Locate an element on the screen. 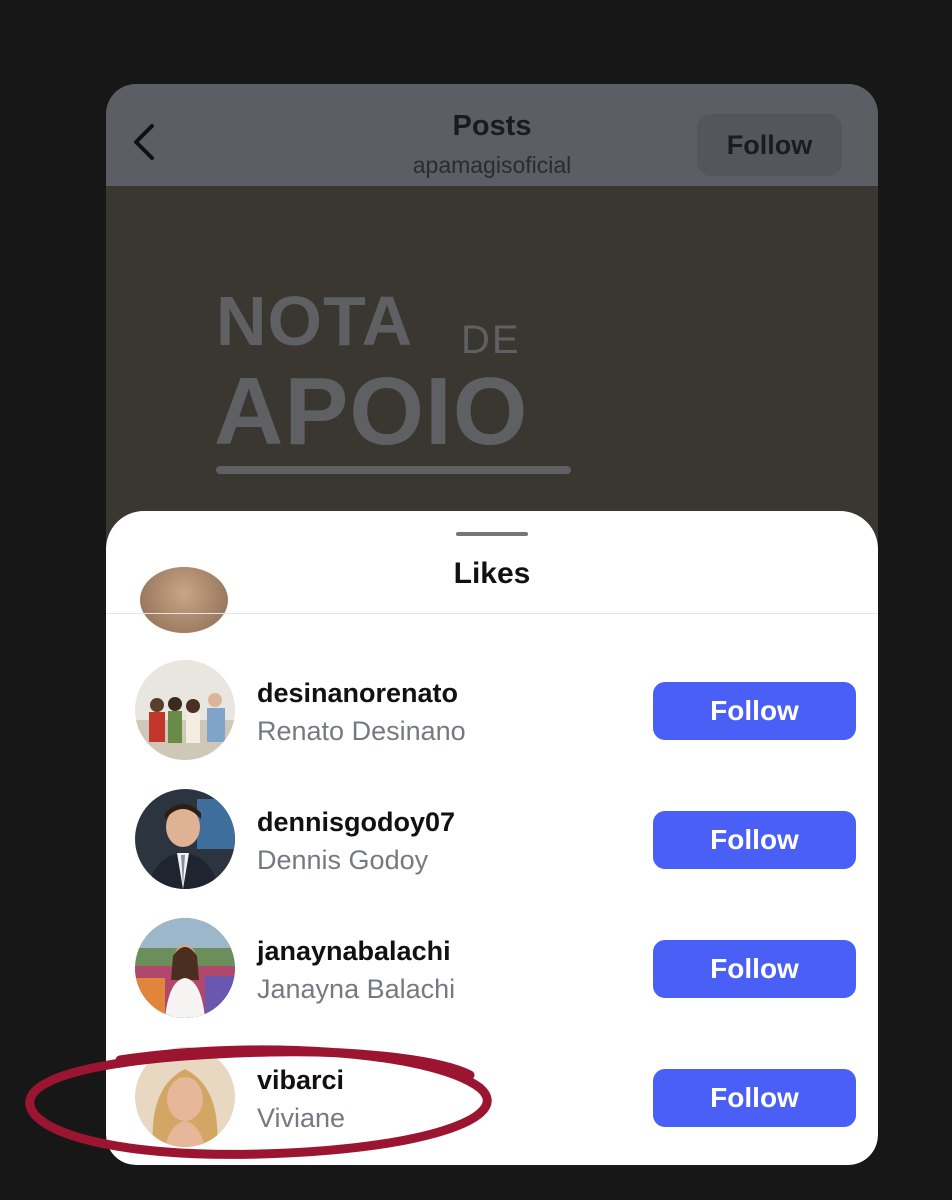 The image size is (952, 1200). post-text-nota: NOTA is located at coordinates (315, 321).